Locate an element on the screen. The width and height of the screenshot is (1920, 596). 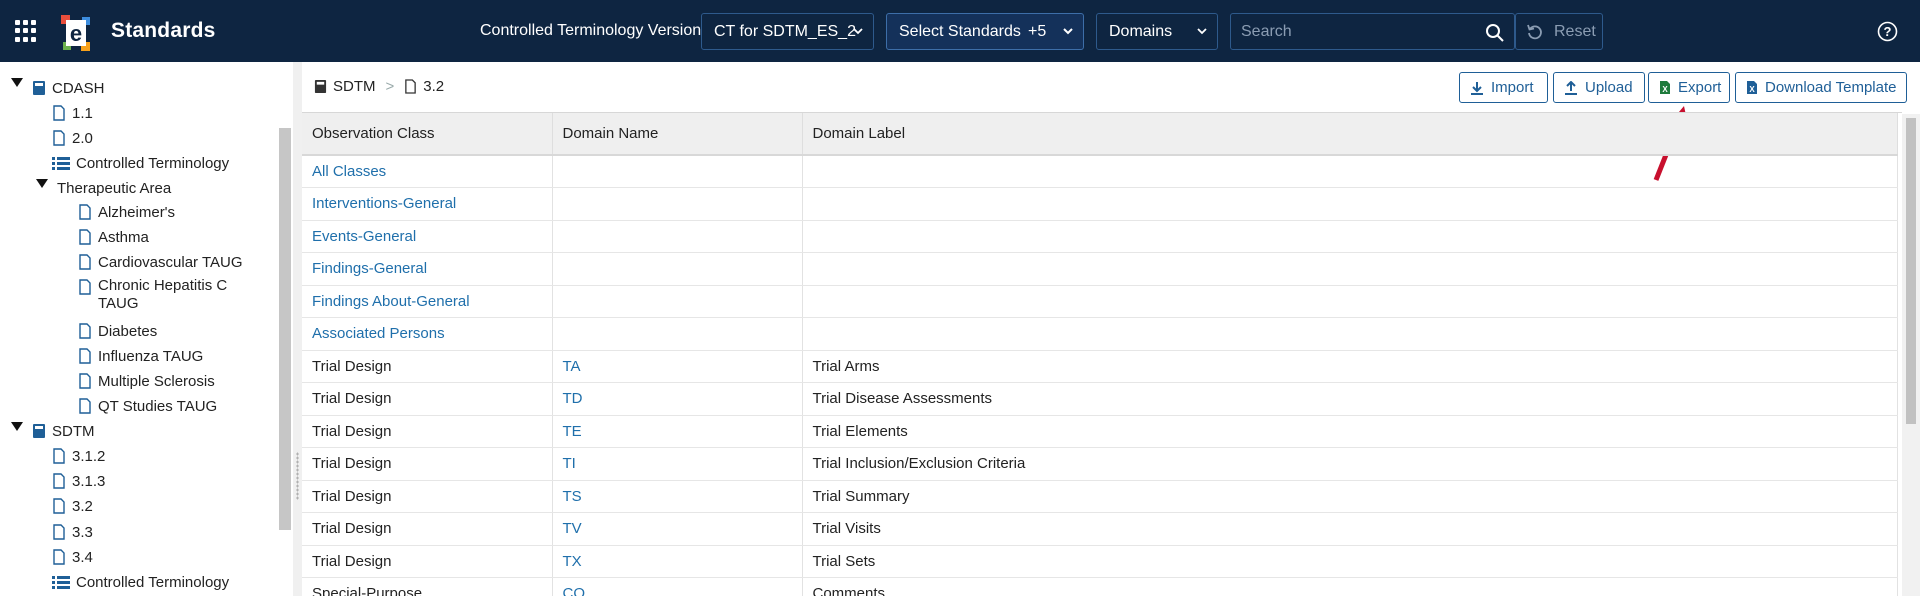
tree-node-multiple-sclerosis: Multiple Sclerosis is located at coordinates (146, 381).